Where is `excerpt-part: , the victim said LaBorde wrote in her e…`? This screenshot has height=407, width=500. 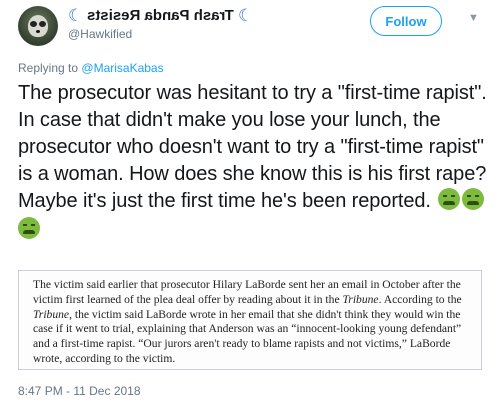 excerpt-part: , the victim said LaBorde wrote in her e… is located at coordinates (247, 336).